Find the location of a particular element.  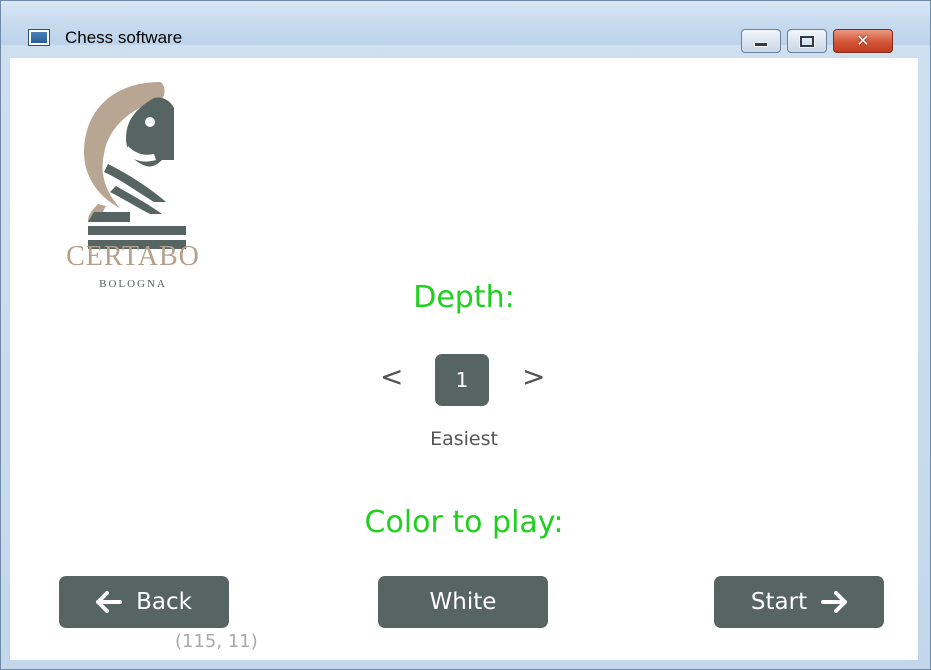

maximize-button is located at coordinates (807, 41).